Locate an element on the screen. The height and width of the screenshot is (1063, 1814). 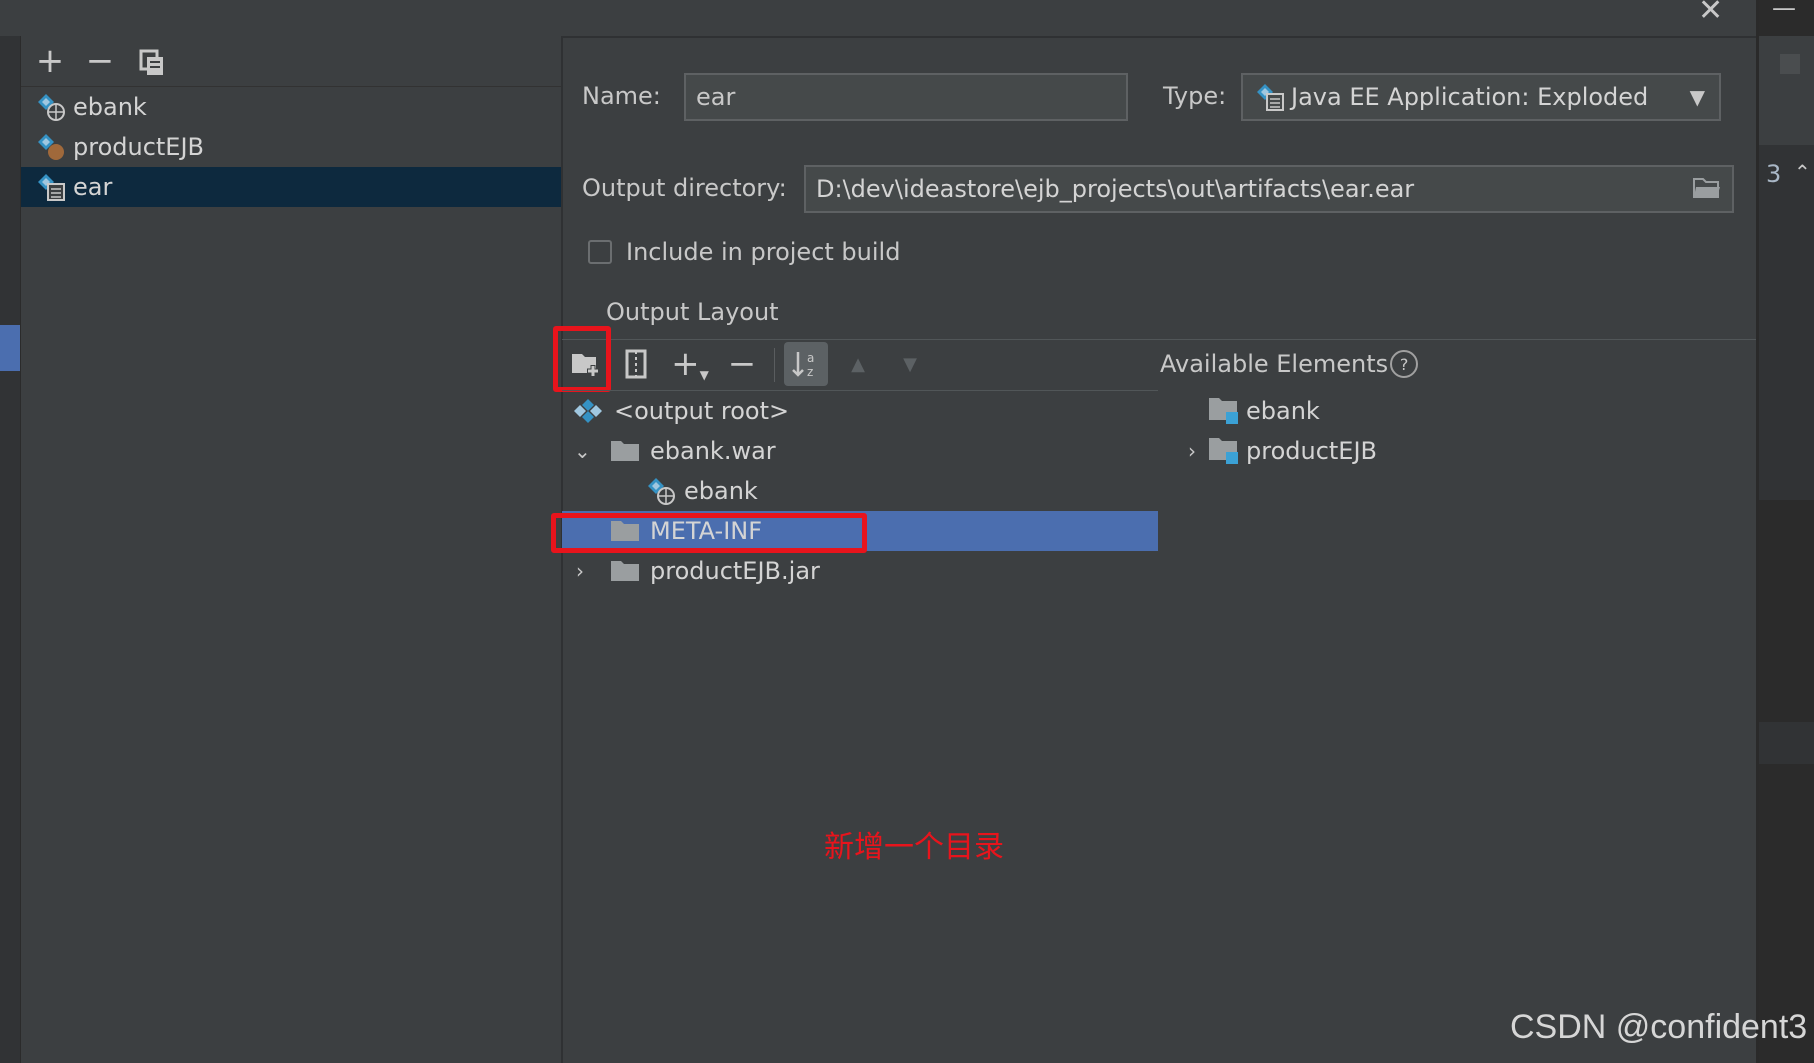
include-in-build-label: Include in project build is located at coordinates (763, 252).